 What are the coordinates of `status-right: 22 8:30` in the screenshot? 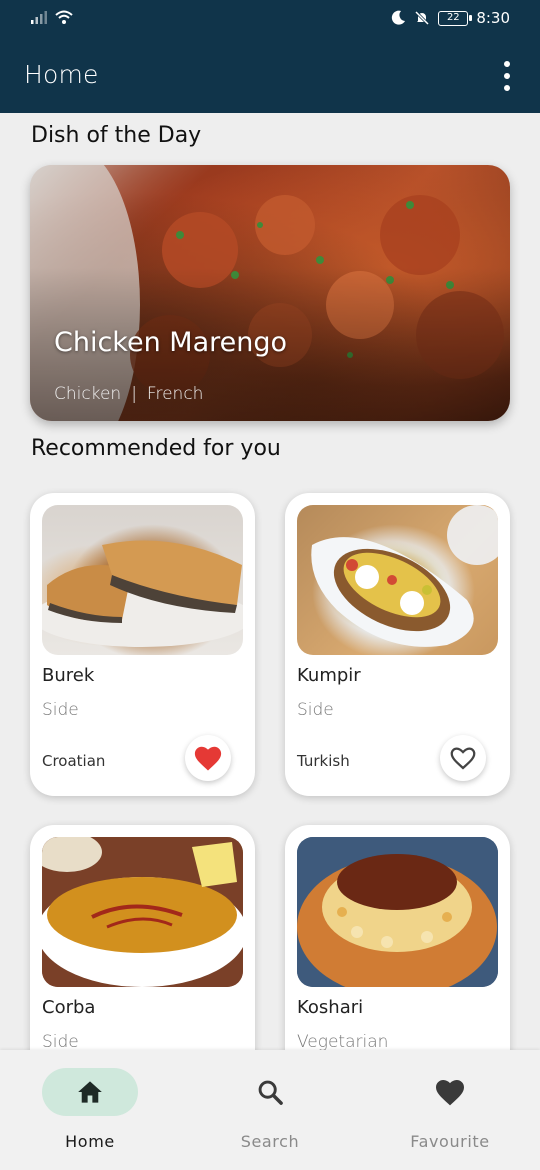 It's located at (450, 18).